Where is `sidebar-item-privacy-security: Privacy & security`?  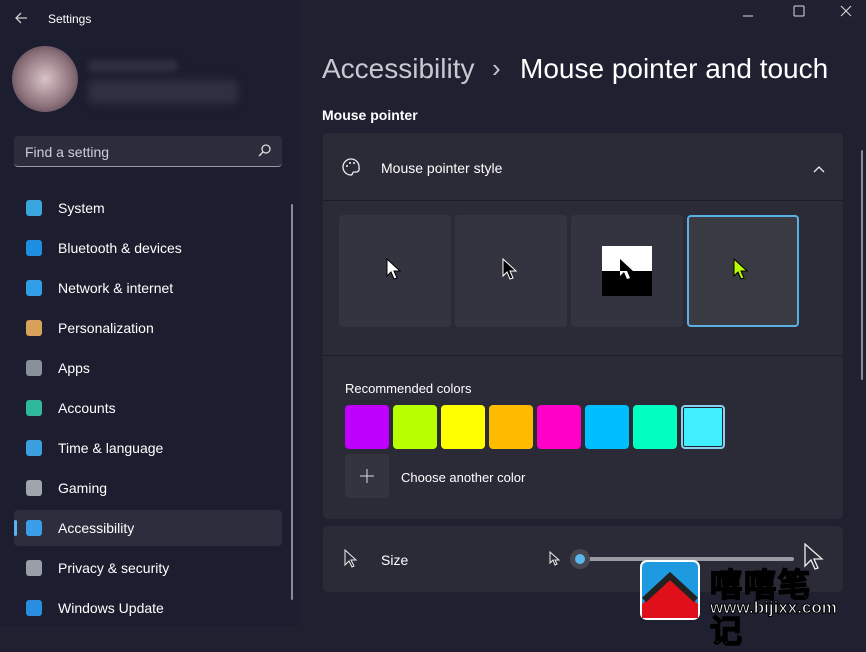
sidebar-item-privacy-security: Privacy & security is located at coordinates (148, 568).